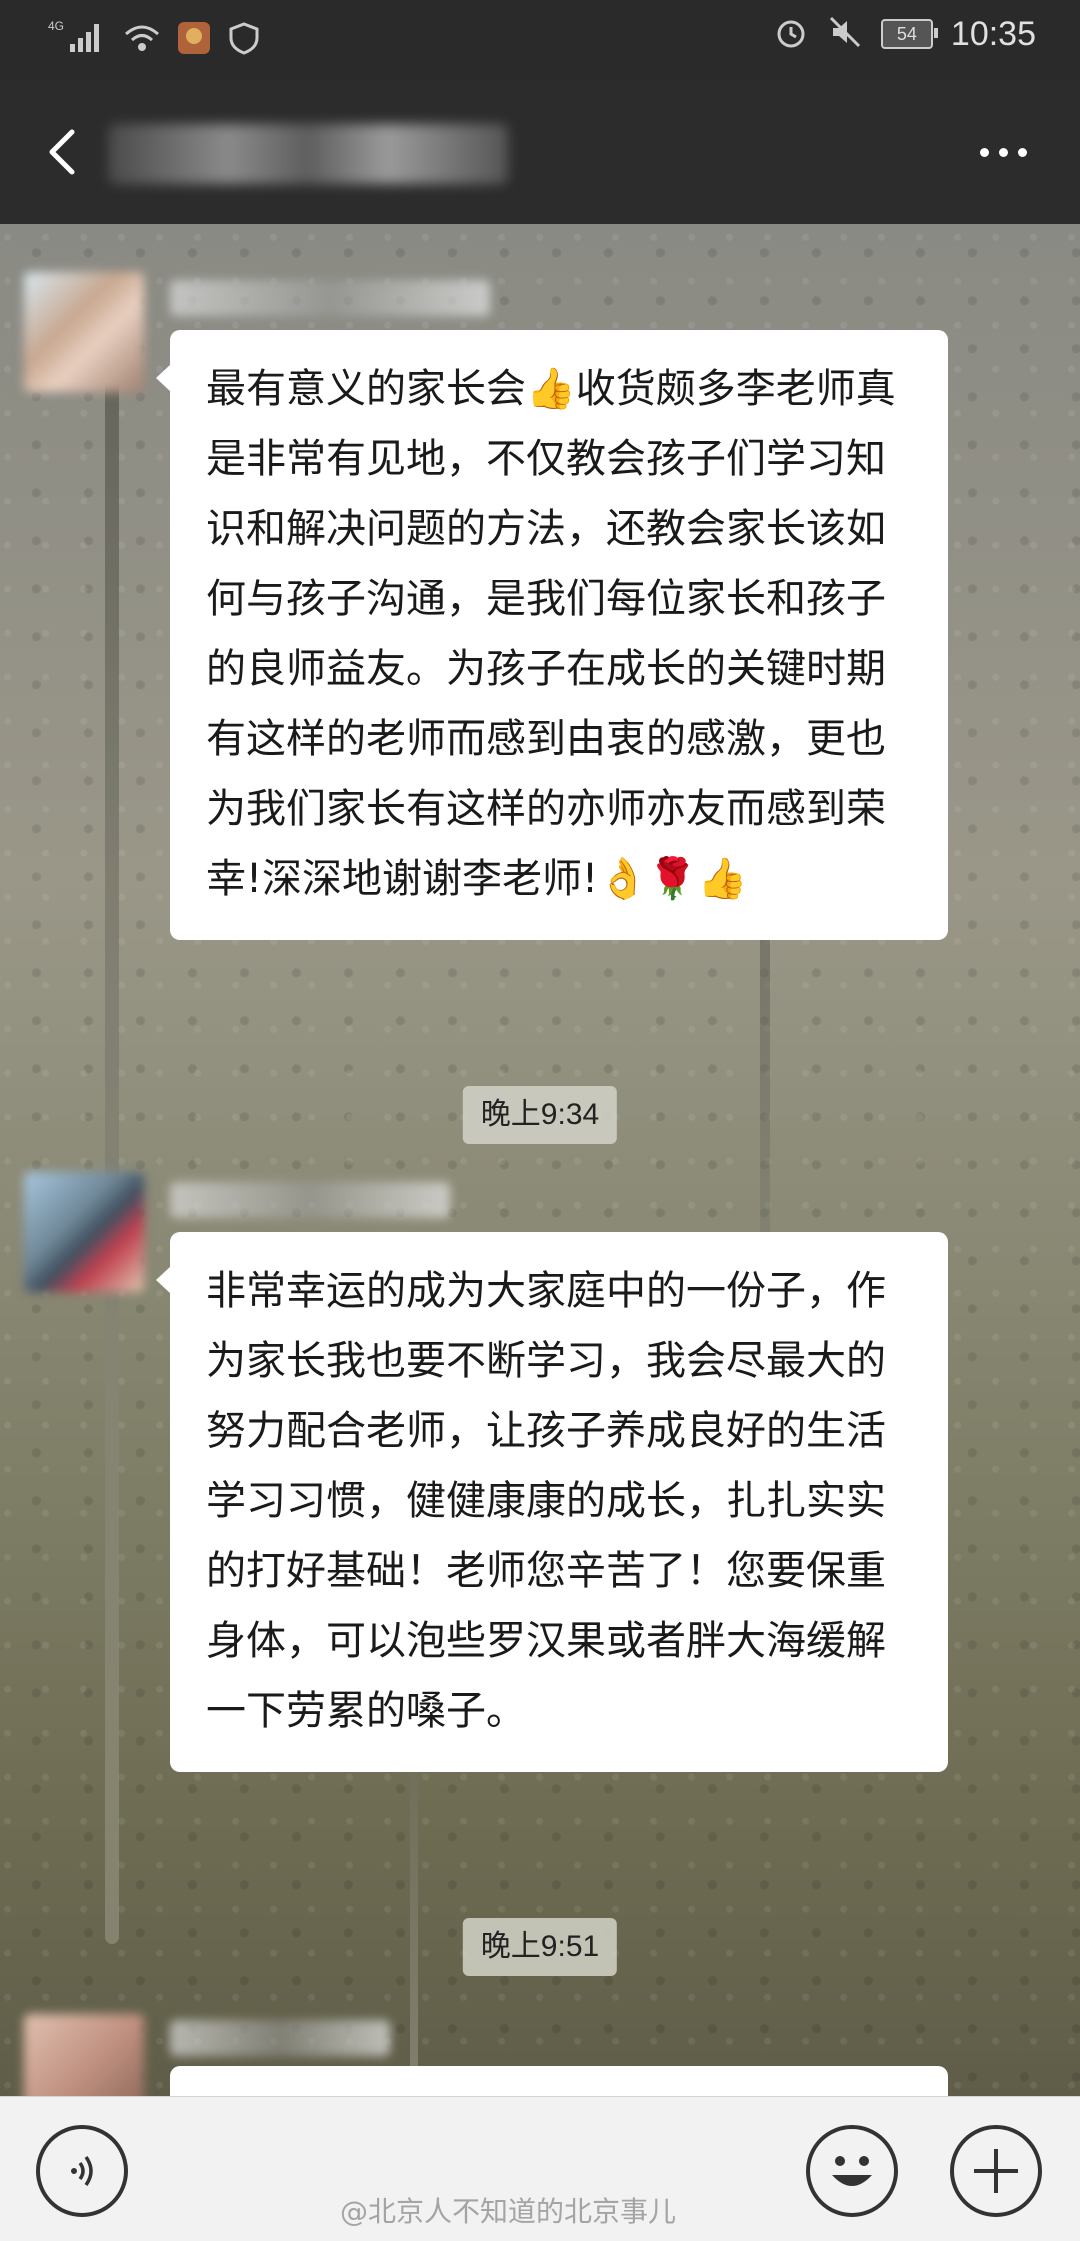  Describe the element at coordinates (1010, 152) in the screenshot. I see `more-options-button` at that location.